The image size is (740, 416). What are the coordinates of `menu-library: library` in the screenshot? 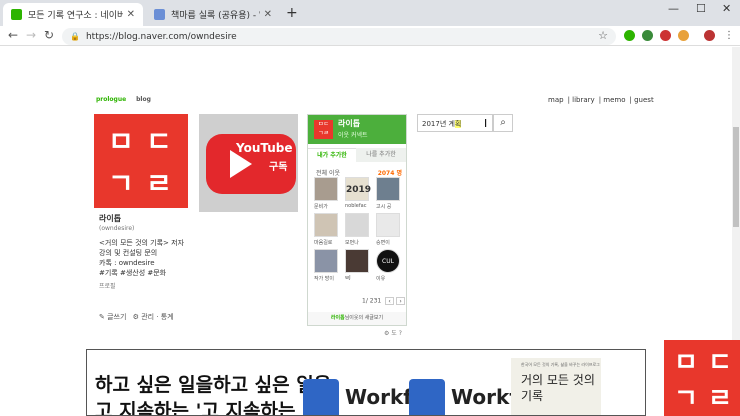 It's located at (583, 100).